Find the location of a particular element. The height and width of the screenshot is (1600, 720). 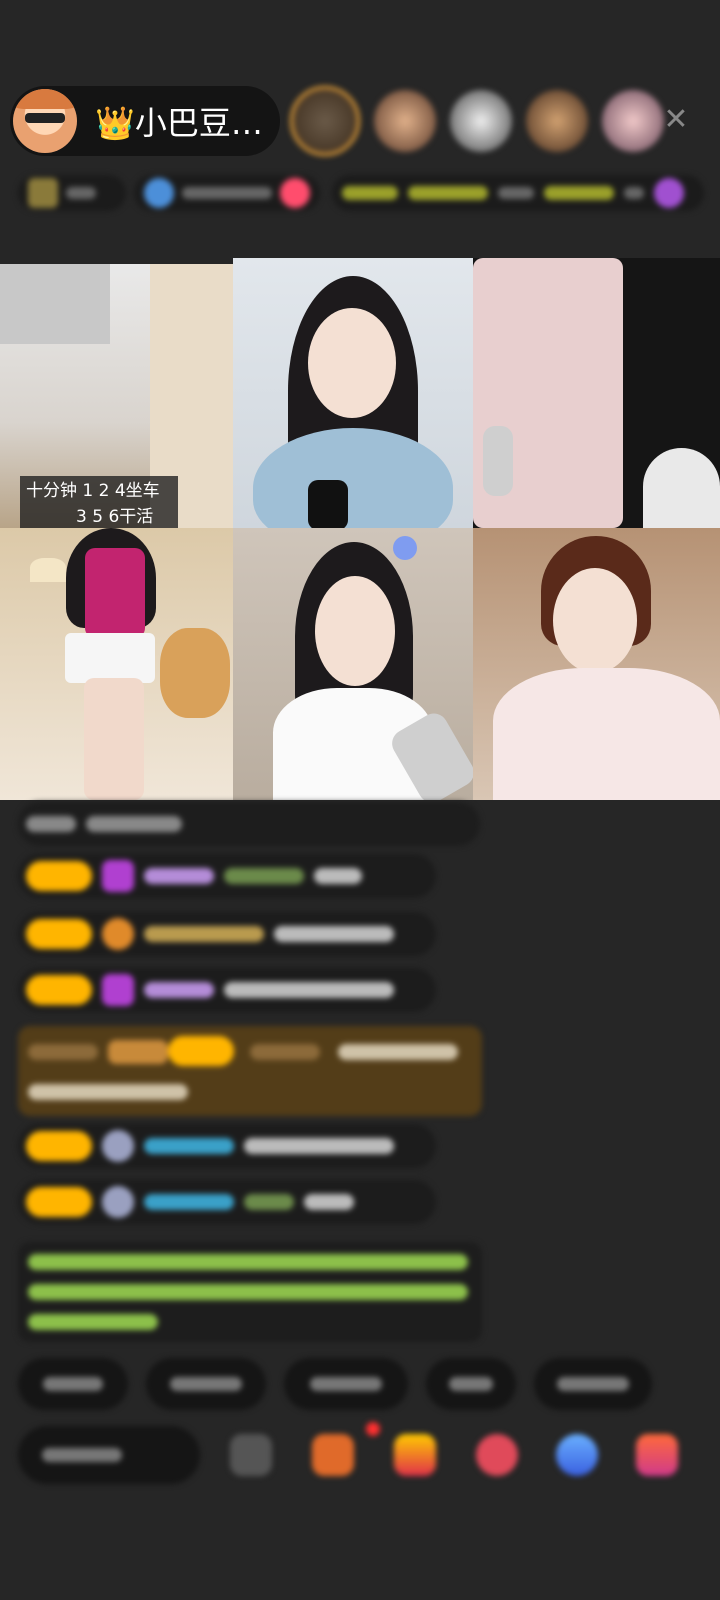

top-viewers is located at coordinates (477, 121).